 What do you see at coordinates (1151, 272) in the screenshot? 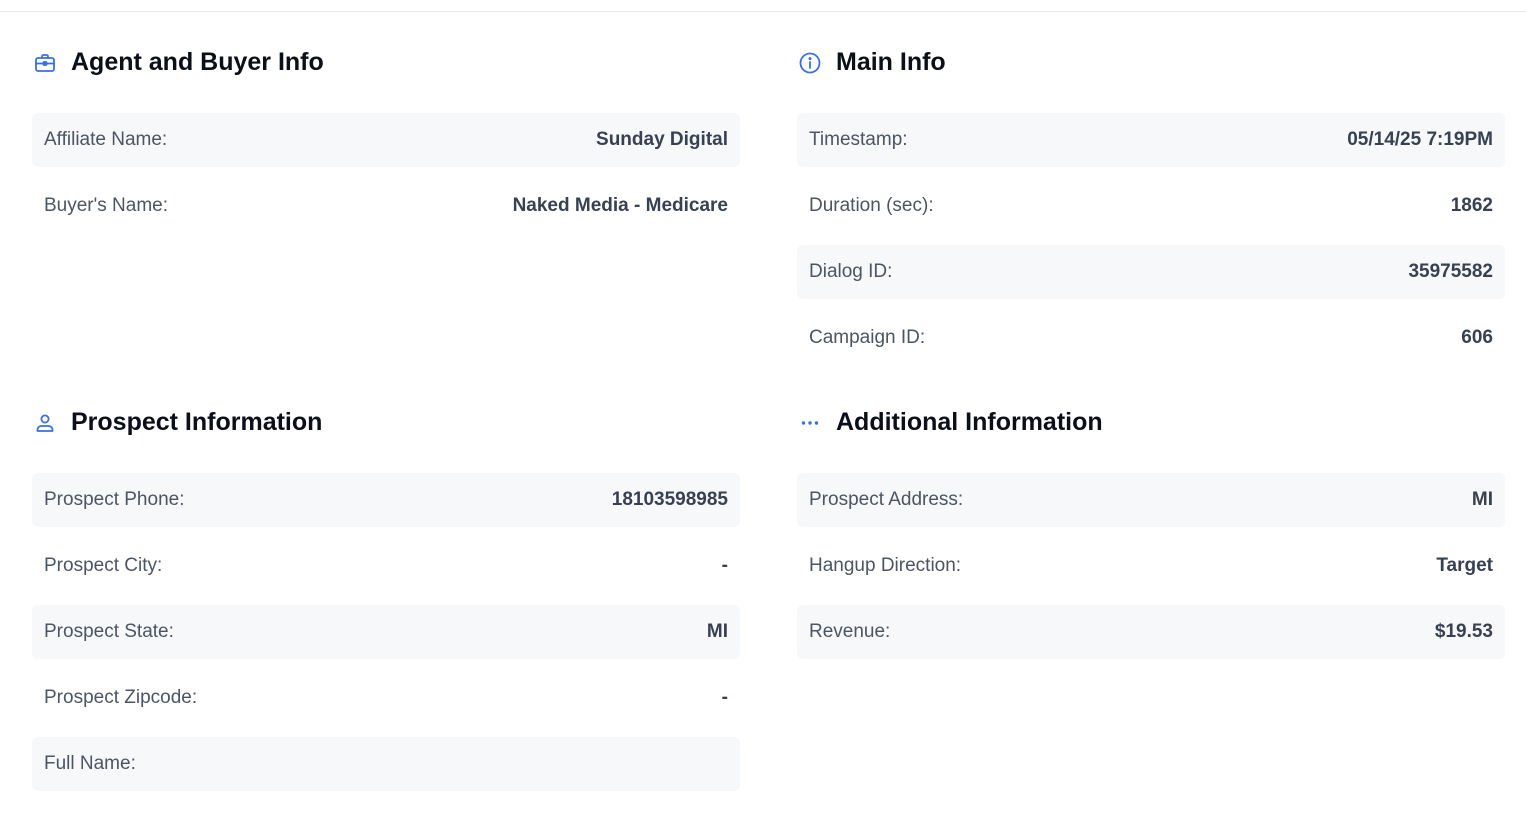
I see `field-row-dialog-id: Dialog ID: 35975582` at bounding box center [1151, 272].